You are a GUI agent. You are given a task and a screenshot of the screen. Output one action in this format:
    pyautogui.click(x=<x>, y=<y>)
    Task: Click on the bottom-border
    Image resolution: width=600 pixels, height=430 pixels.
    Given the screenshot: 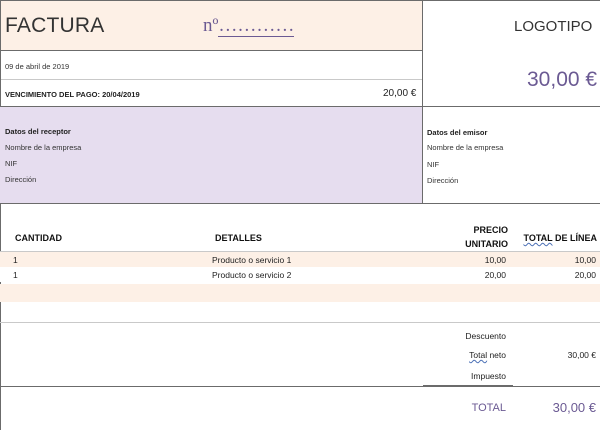 What is the action you would take?
    pyautogui.click(x=300, y=386)
    